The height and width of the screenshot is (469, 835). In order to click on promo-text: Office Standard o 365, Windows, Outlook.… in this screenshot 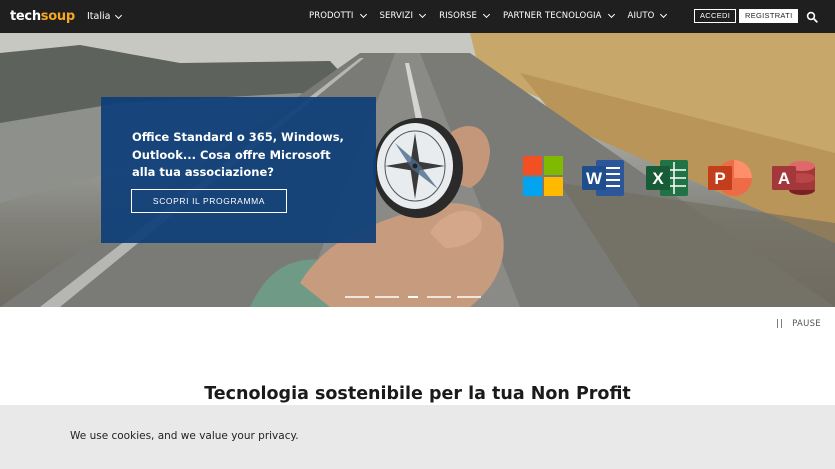, I will do `click(238, 154)`.